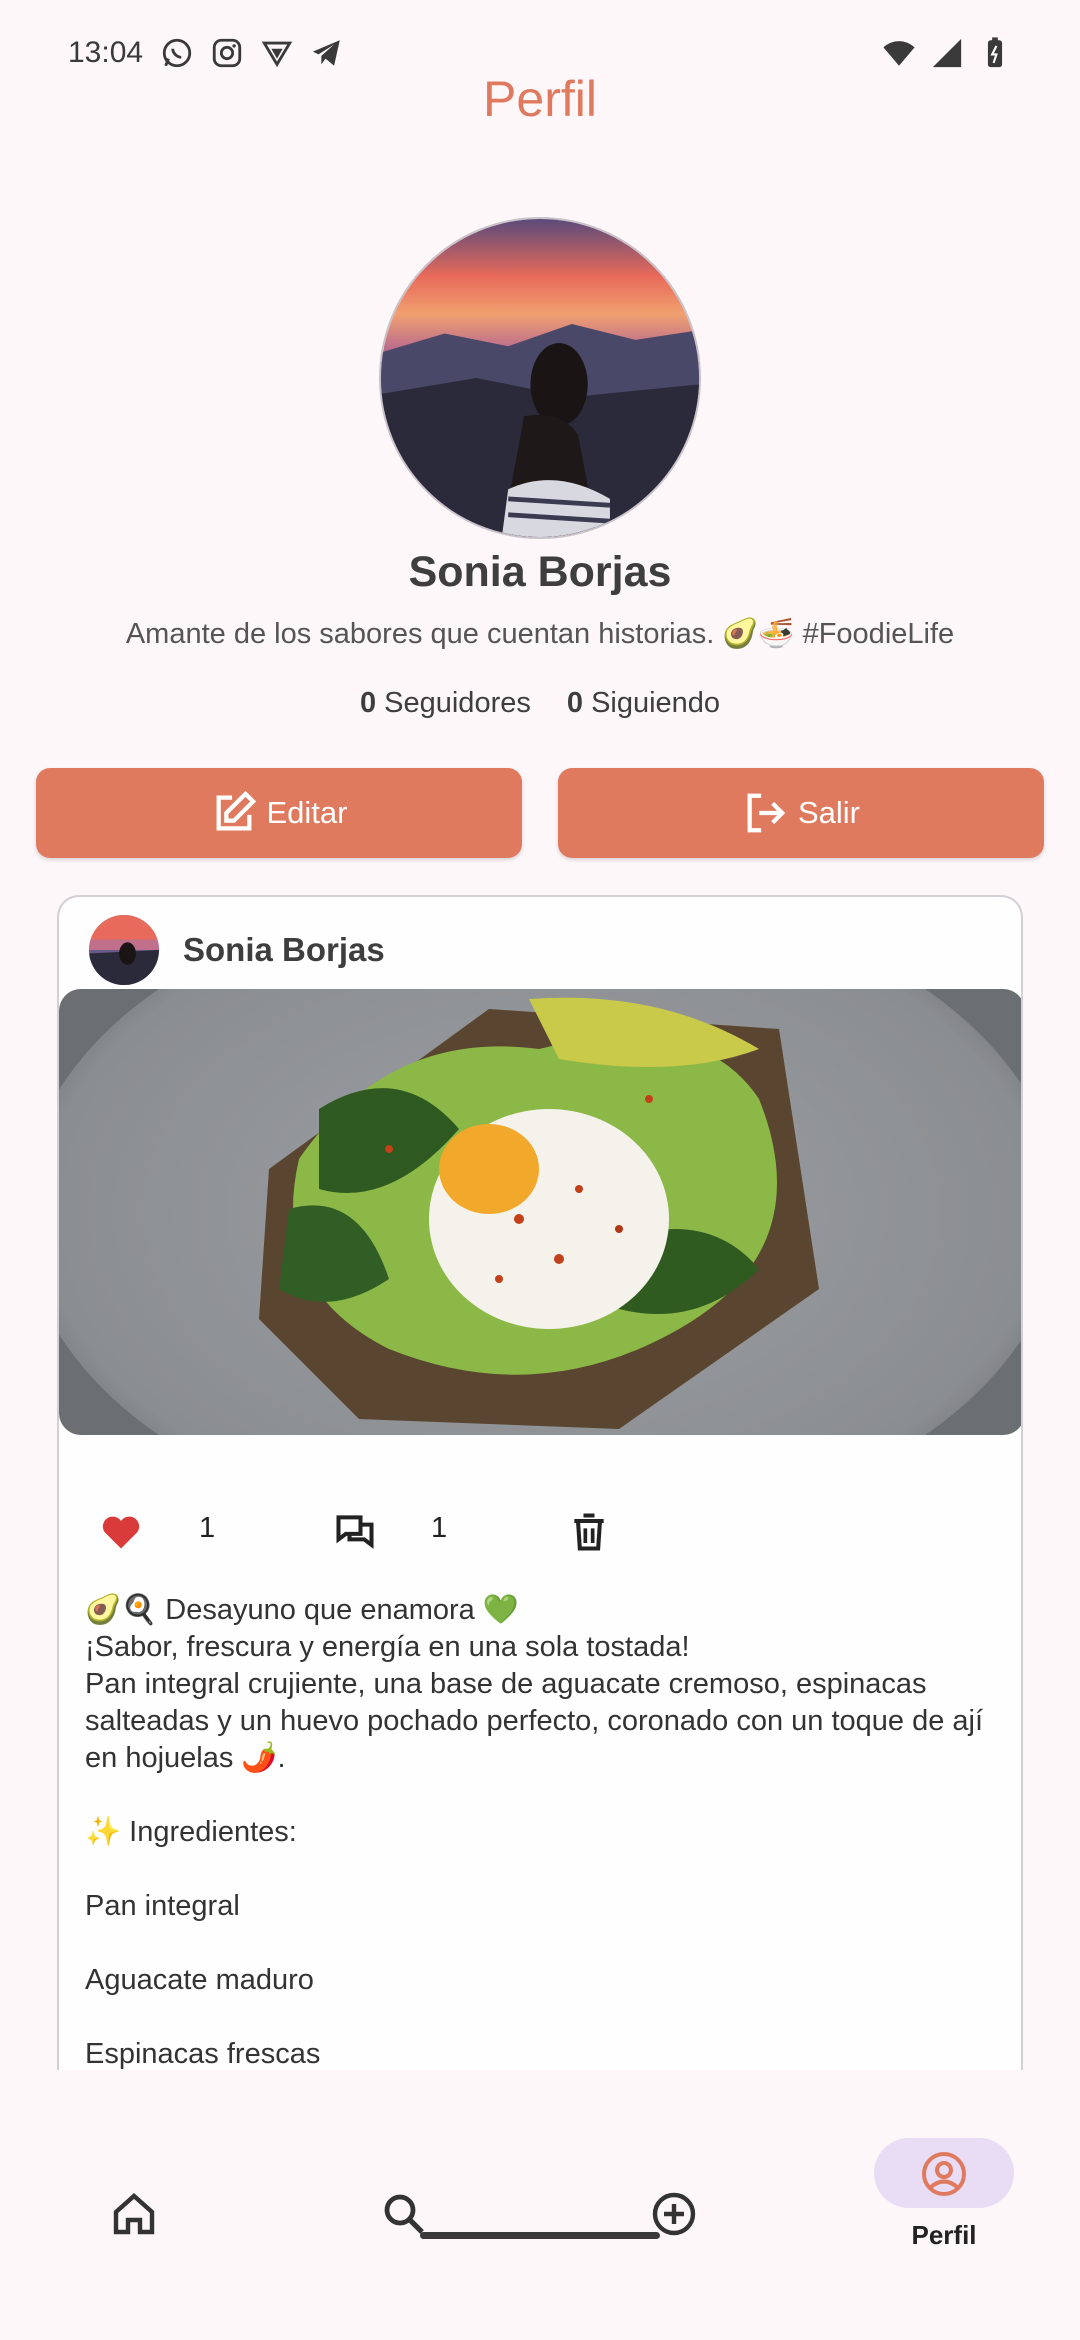 The height and width of the screenshot is (2340, 1080). Describe the element at coordinates (277, 53) in the screenshot. I see `vpn-icon` at that location.